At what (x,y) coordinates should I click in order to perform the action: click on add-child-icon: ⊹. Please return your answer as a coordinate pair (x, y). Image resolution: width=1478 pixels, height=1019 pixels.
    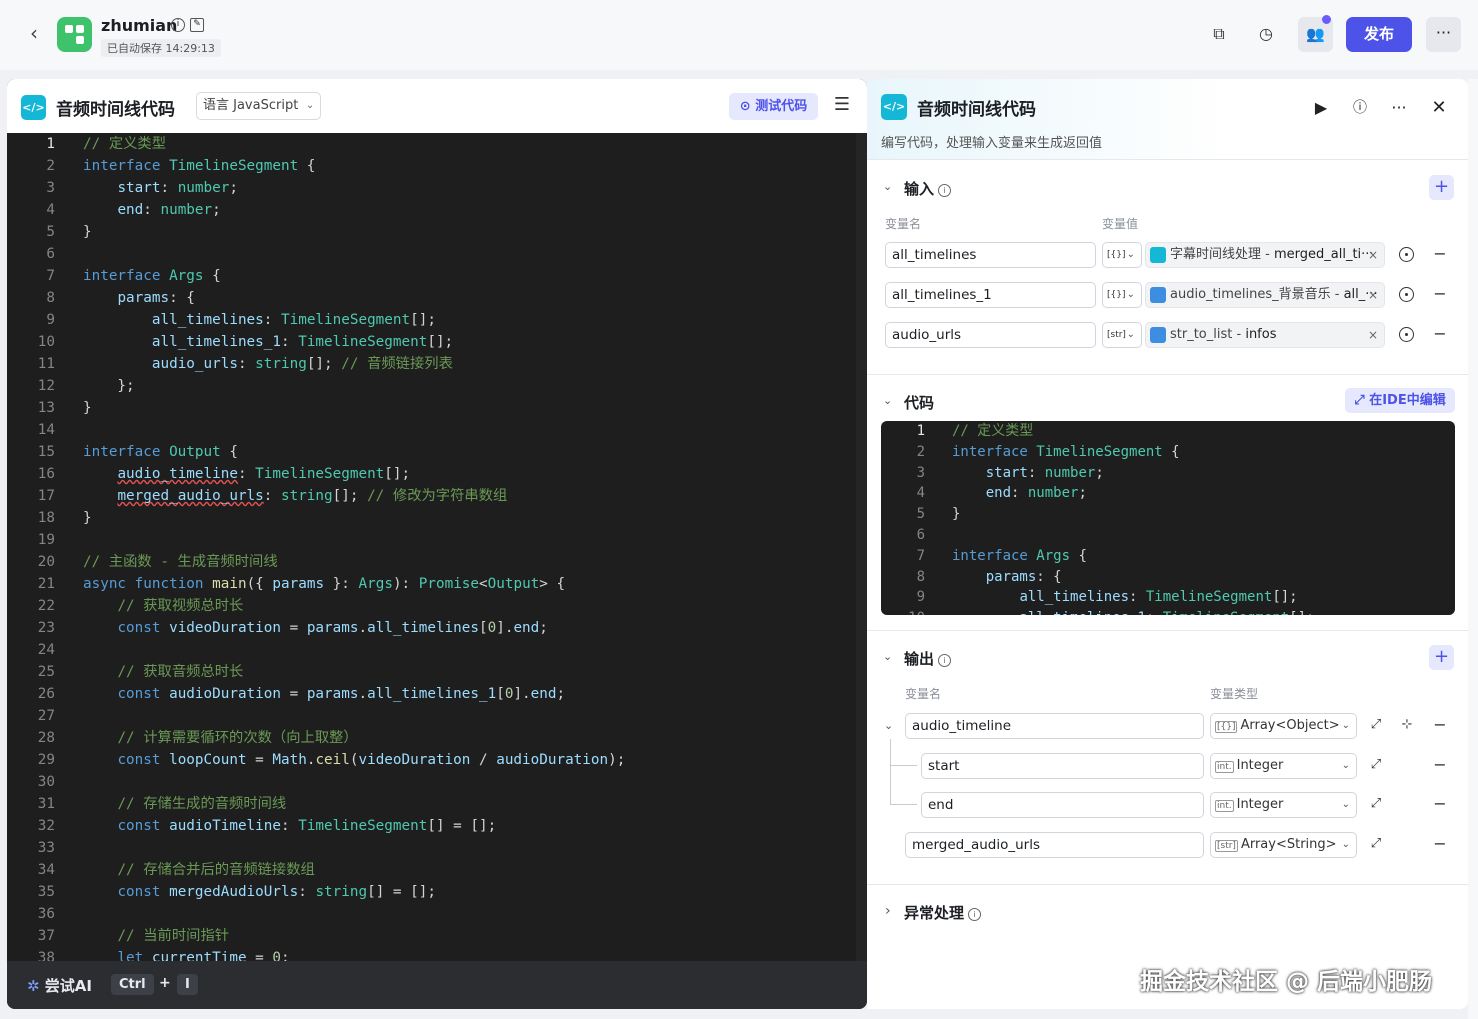
    Looking at the image, I should click on (1407, 725).